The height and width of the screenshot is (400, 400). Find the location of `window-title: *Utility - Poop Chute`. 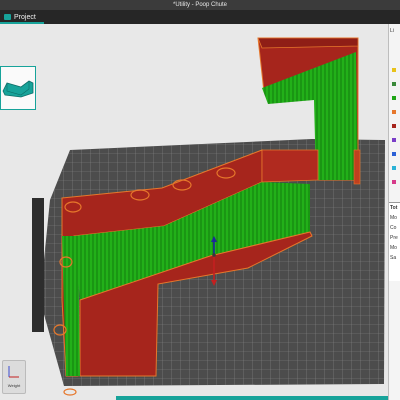

window-title: *Utility - Poop Chute is located at coordinates (200, 5).